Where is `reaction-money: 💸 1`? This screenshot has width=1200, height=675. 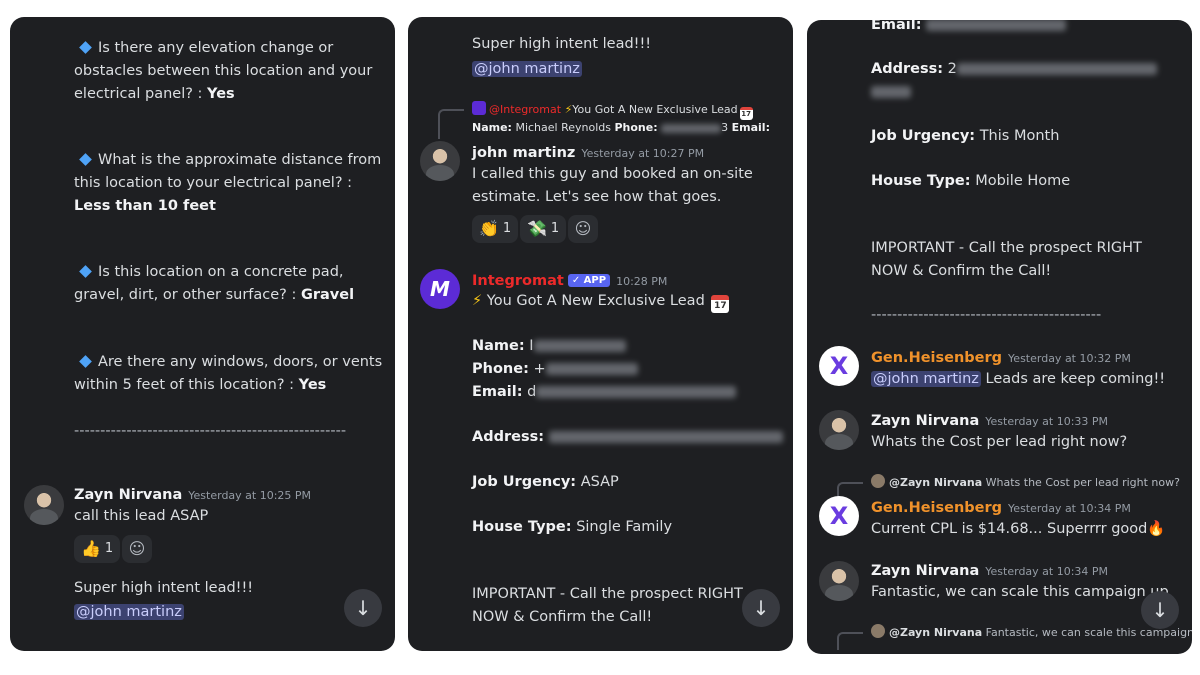 reaction-money: 💸 1 is located at coordinates (543, 229).